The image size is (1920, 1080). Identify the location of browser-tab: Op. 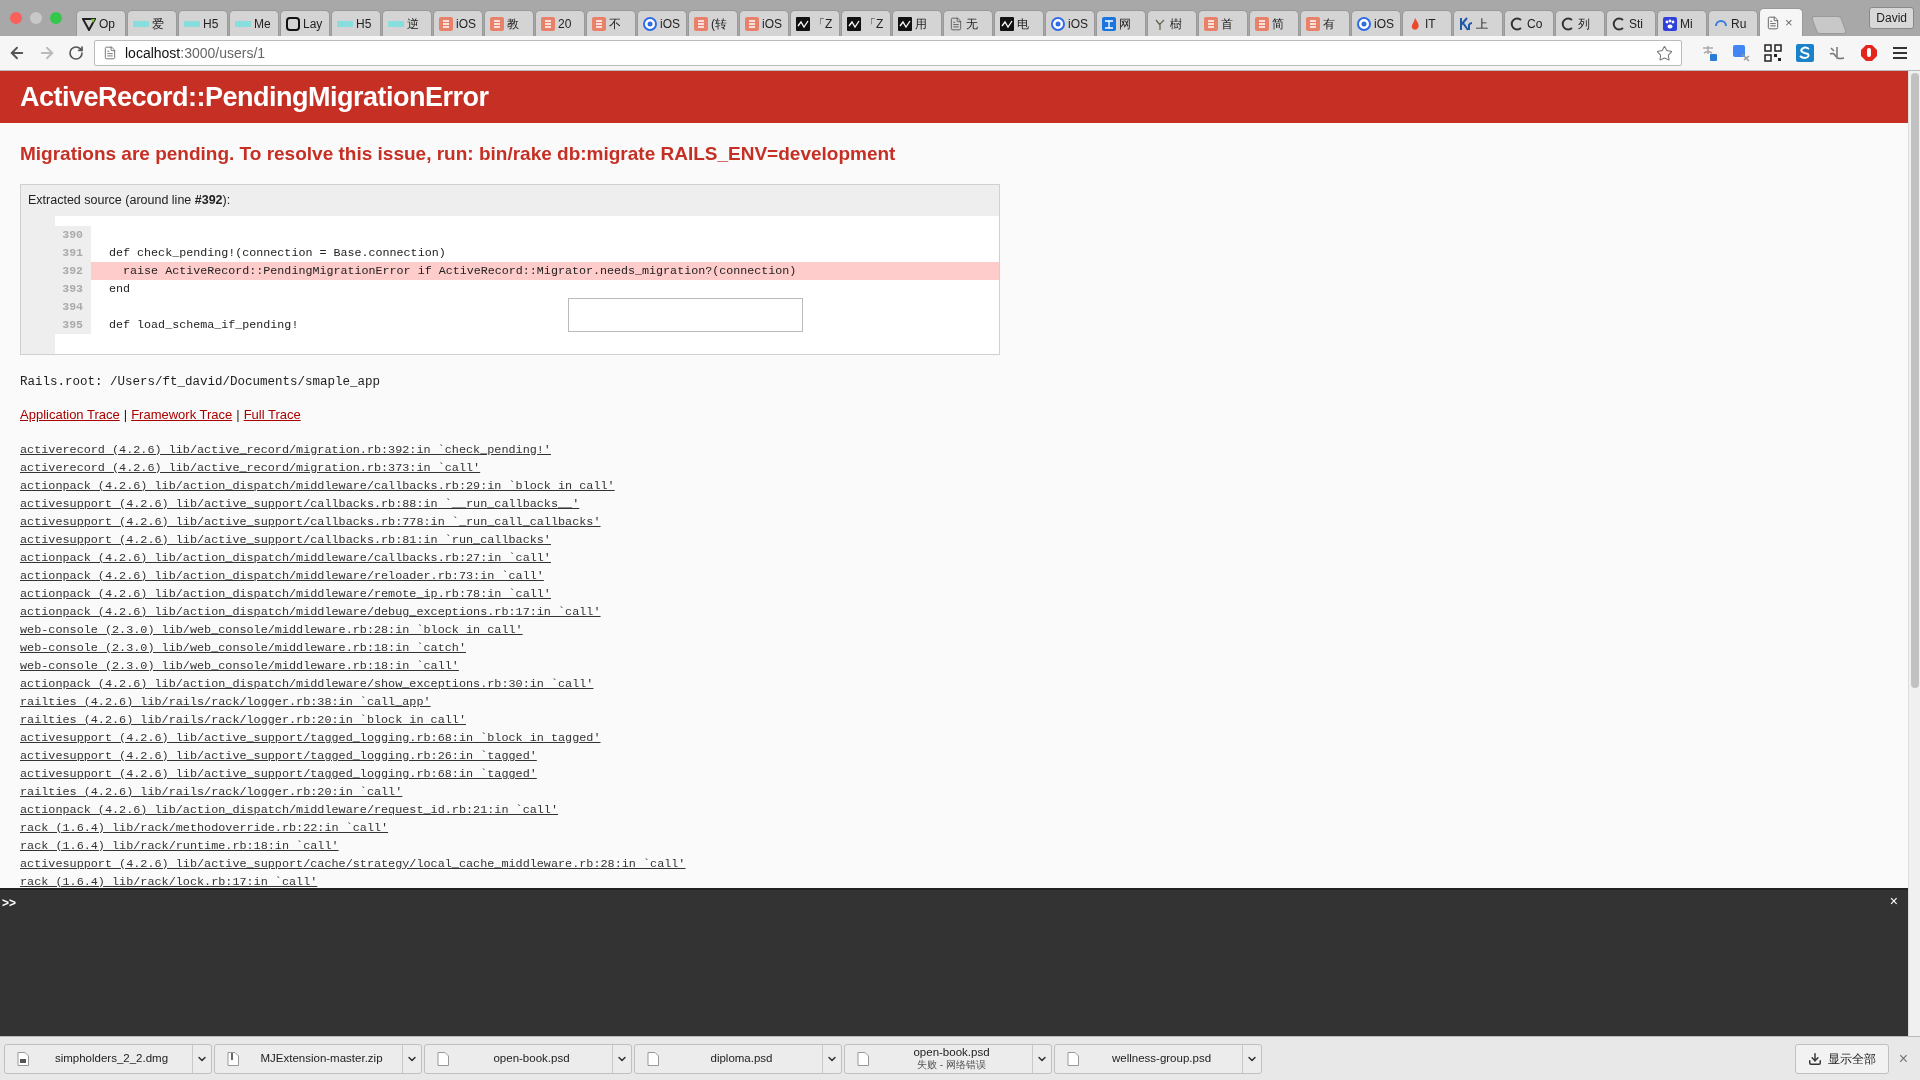
(101, 23).